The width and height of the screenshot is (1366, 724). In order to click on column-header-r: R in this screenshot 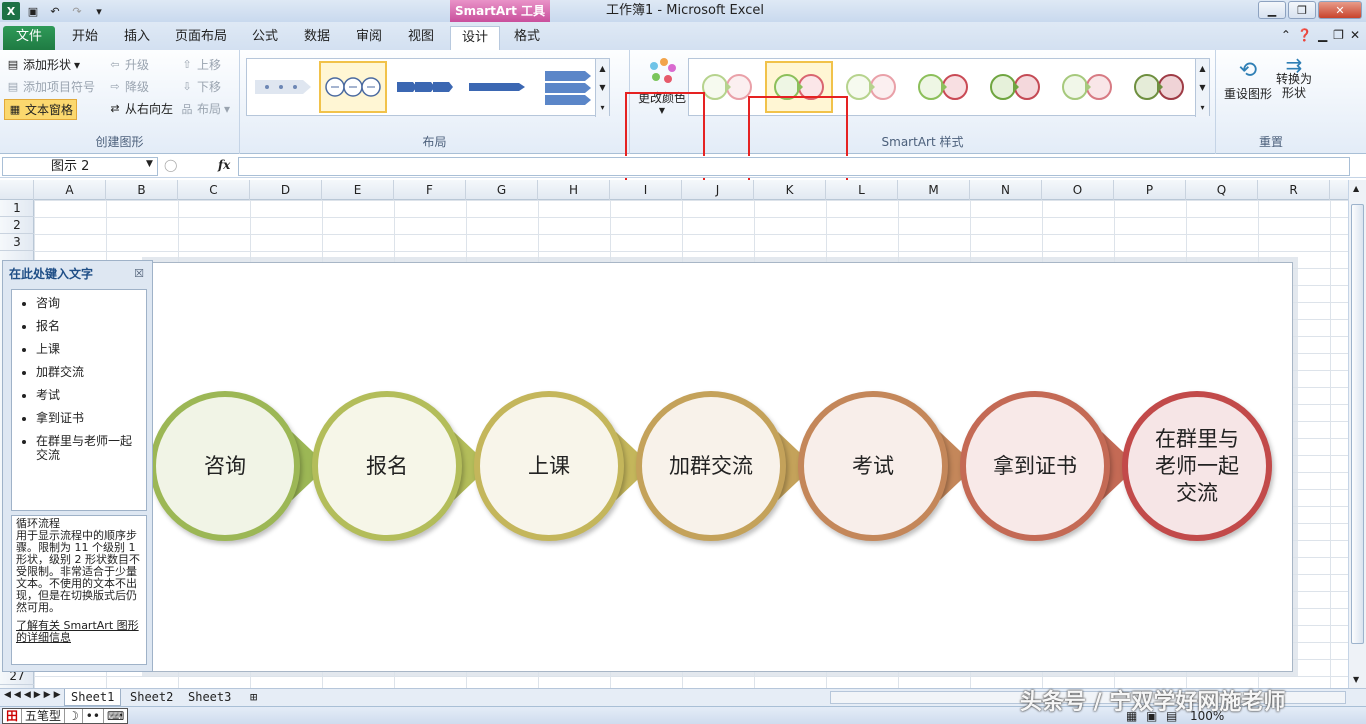, I will do `click(1294, 190)`.